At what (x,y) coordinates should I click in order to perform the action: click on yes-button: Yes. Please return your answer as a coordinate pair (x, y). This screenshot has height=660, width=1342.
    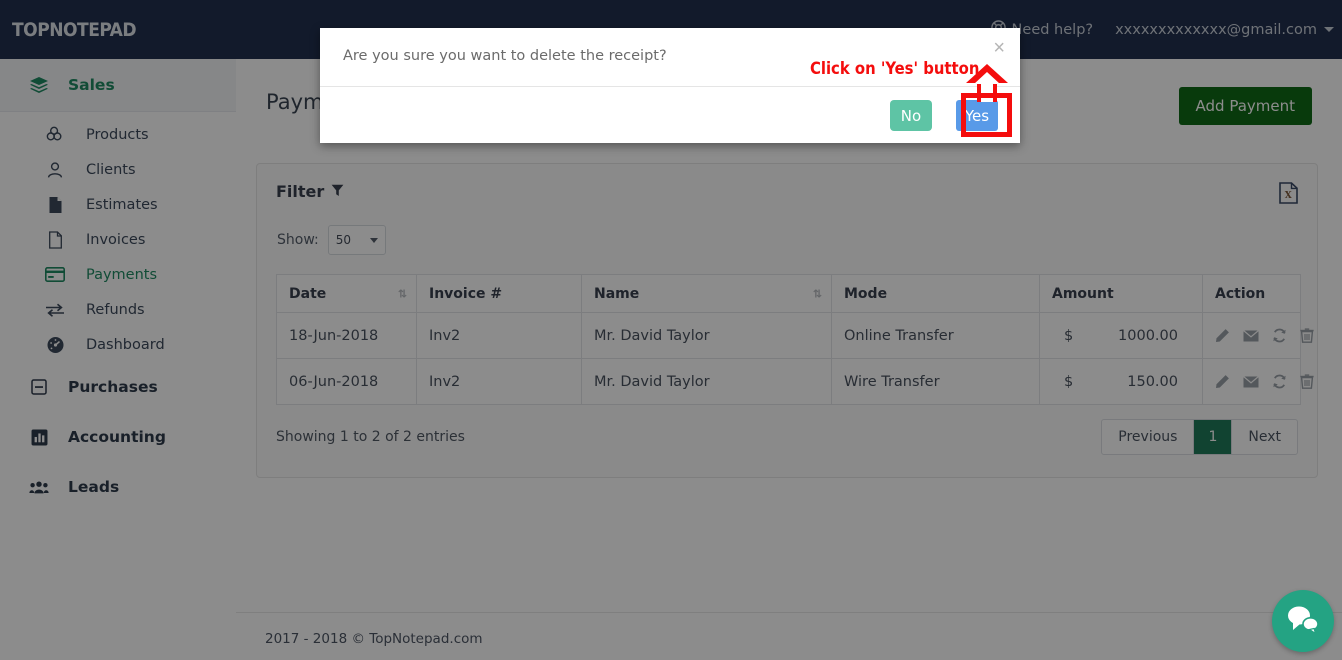
    Looking at the image, I should click on (977, 115).